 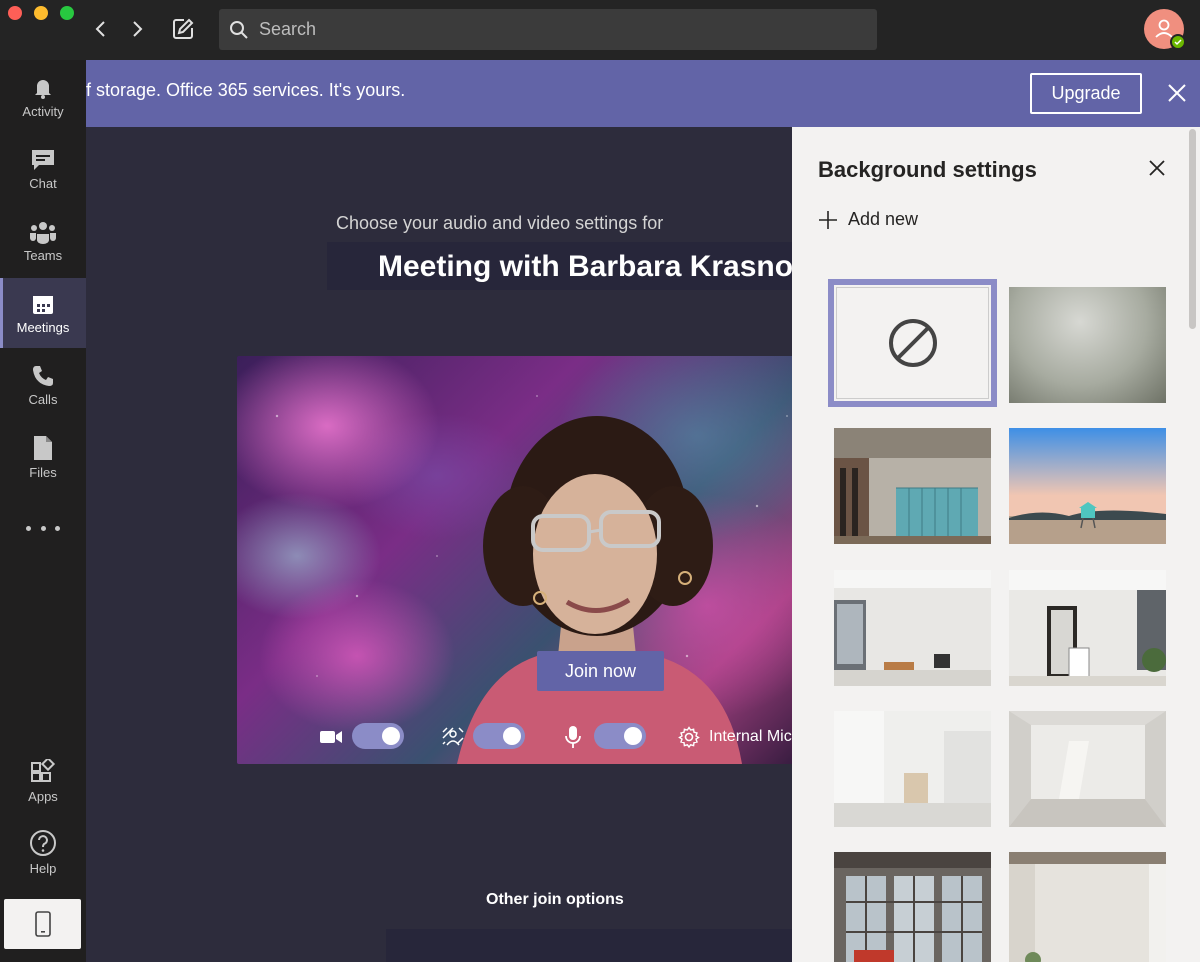 I want to click on search-icon, so click(x=240, y=30).